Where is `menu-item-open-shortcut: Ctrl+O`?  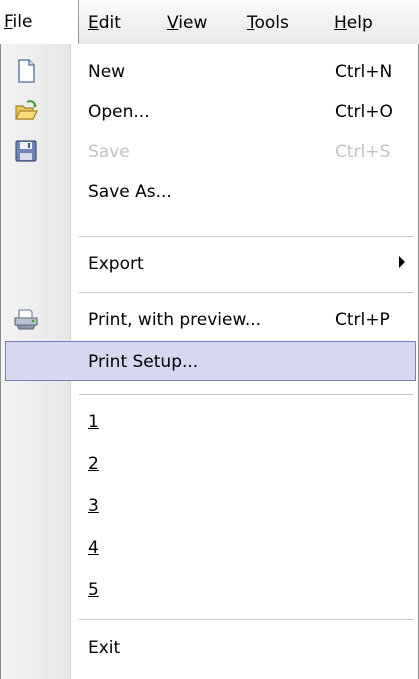
menu-item-open-shortcut: Ctrl+O is located at coordinates (364, 112).